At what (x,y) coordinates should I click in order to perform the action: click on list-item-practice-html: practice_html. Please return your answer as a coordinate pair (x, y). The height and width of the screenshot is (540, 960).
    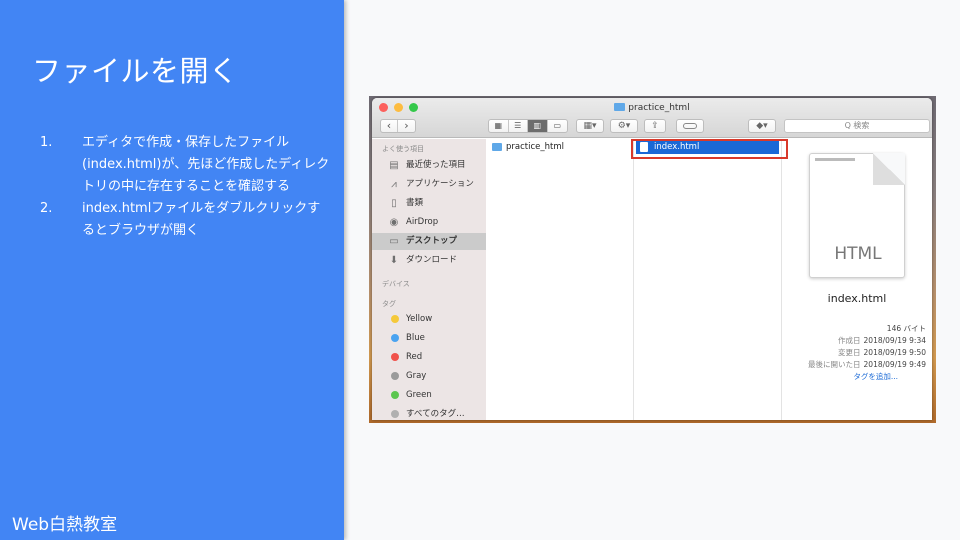
    Looking at the image, I should click on (559, 147).